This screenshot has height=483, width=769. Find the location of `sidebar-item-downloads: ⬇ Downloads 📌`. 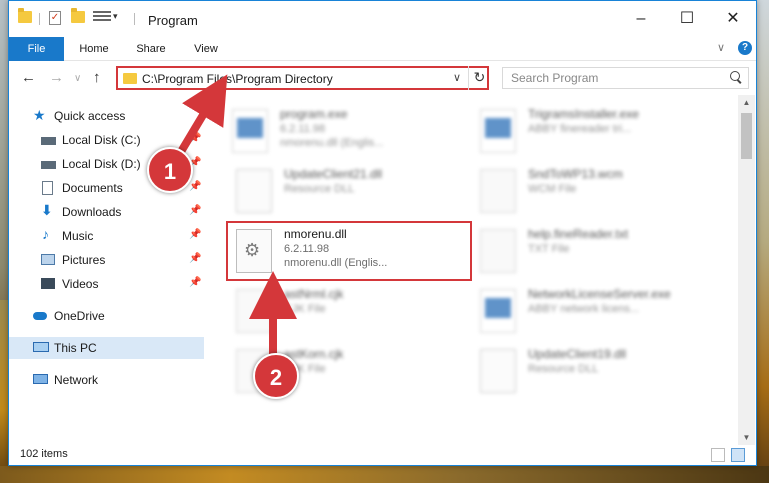

sidebar-item-downloads: ⬇ Downloads 📌 is located at coordinates (106, 212).